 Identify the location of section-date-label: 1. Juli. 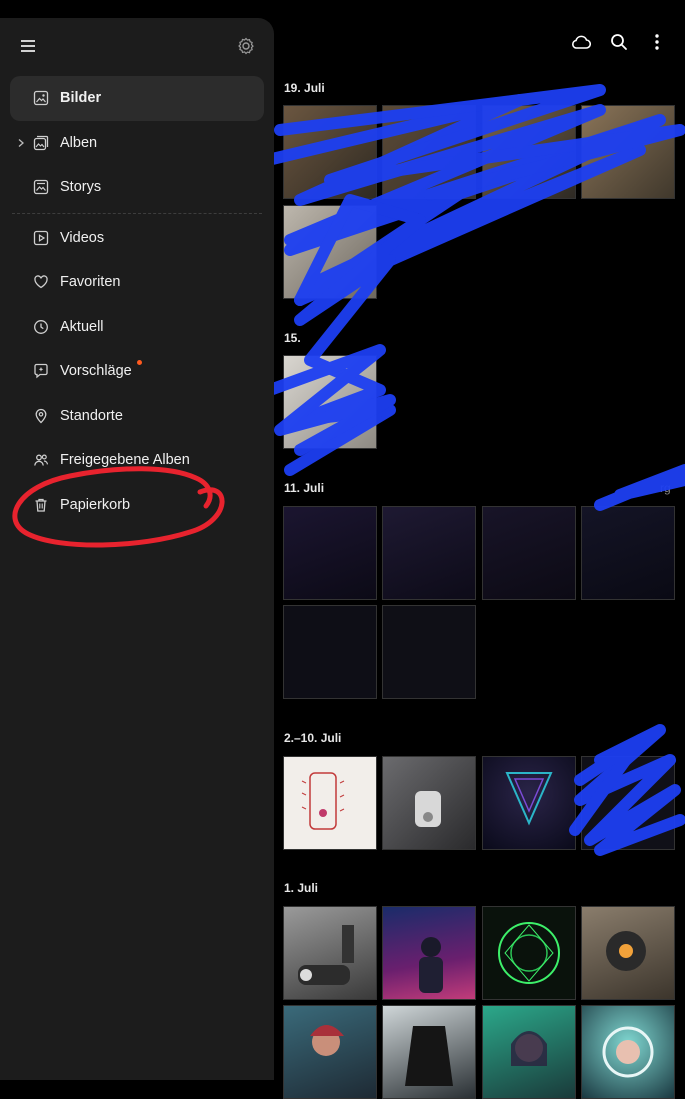
(301, 888).